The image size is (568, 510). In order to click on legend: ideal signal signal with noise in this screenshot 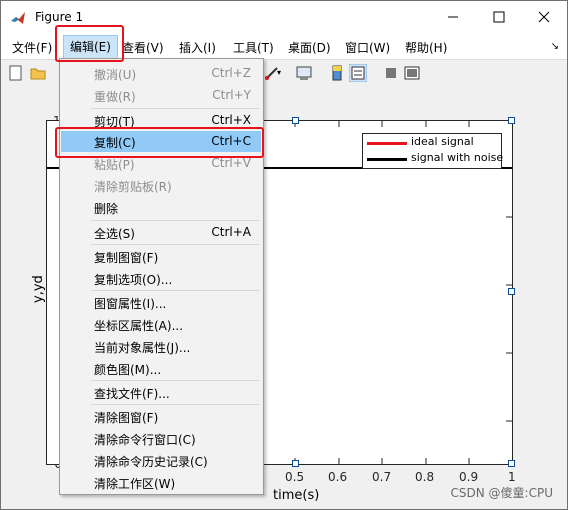, I will do `click(433, 151)`.